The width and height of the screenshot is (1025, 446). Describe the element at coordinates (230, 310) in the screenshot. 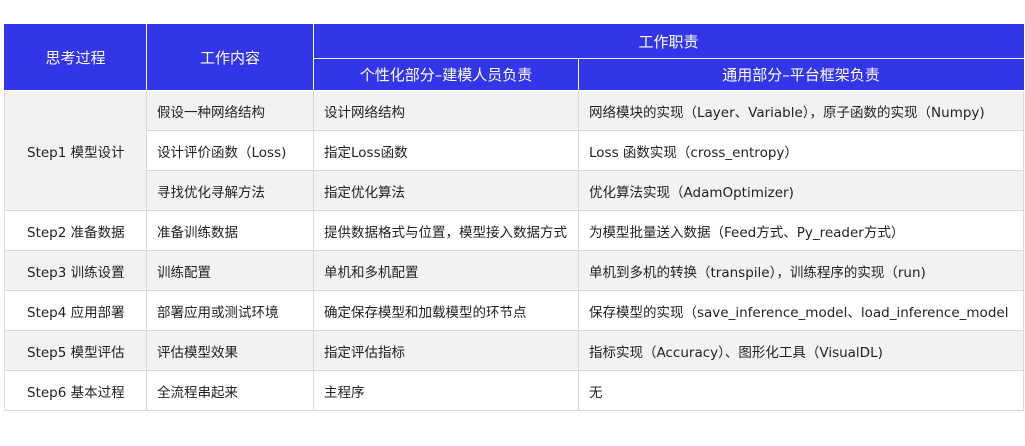

I see `content-cell: 部署应用或测试环境` at that location.